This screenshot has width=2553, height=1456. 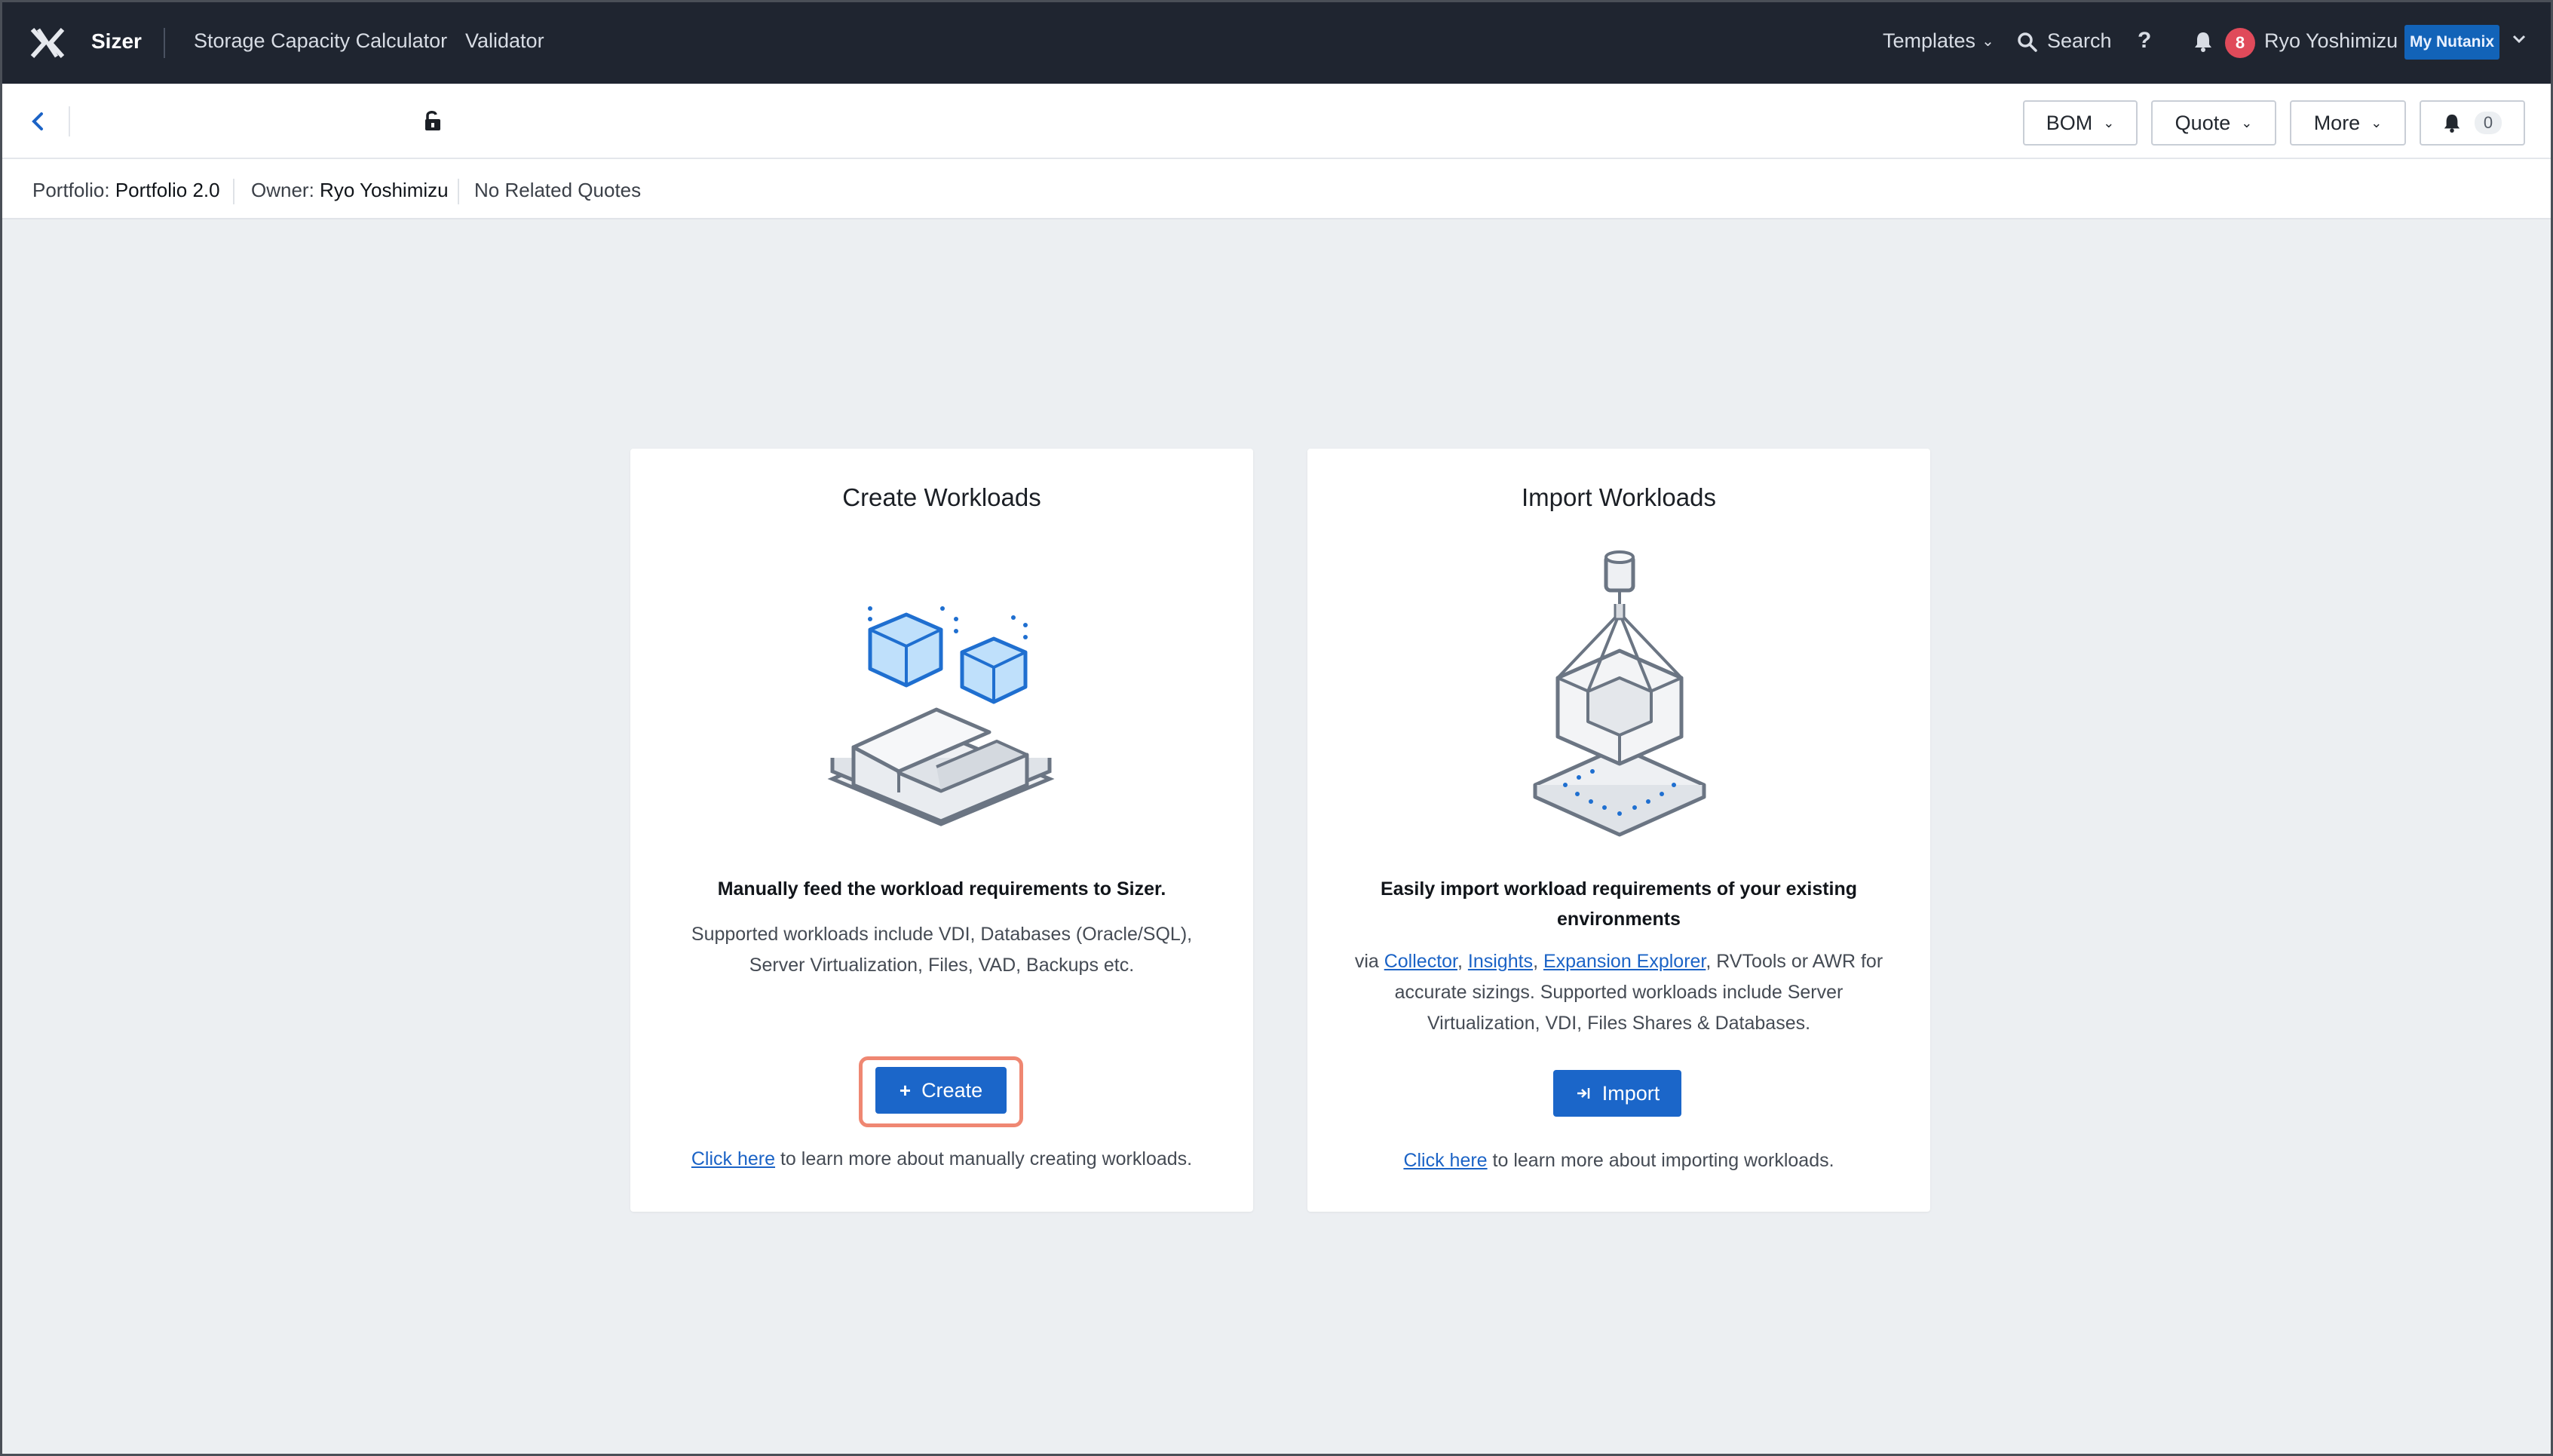 I want to click on plus-icon: +, so click(x=905, y=1090).